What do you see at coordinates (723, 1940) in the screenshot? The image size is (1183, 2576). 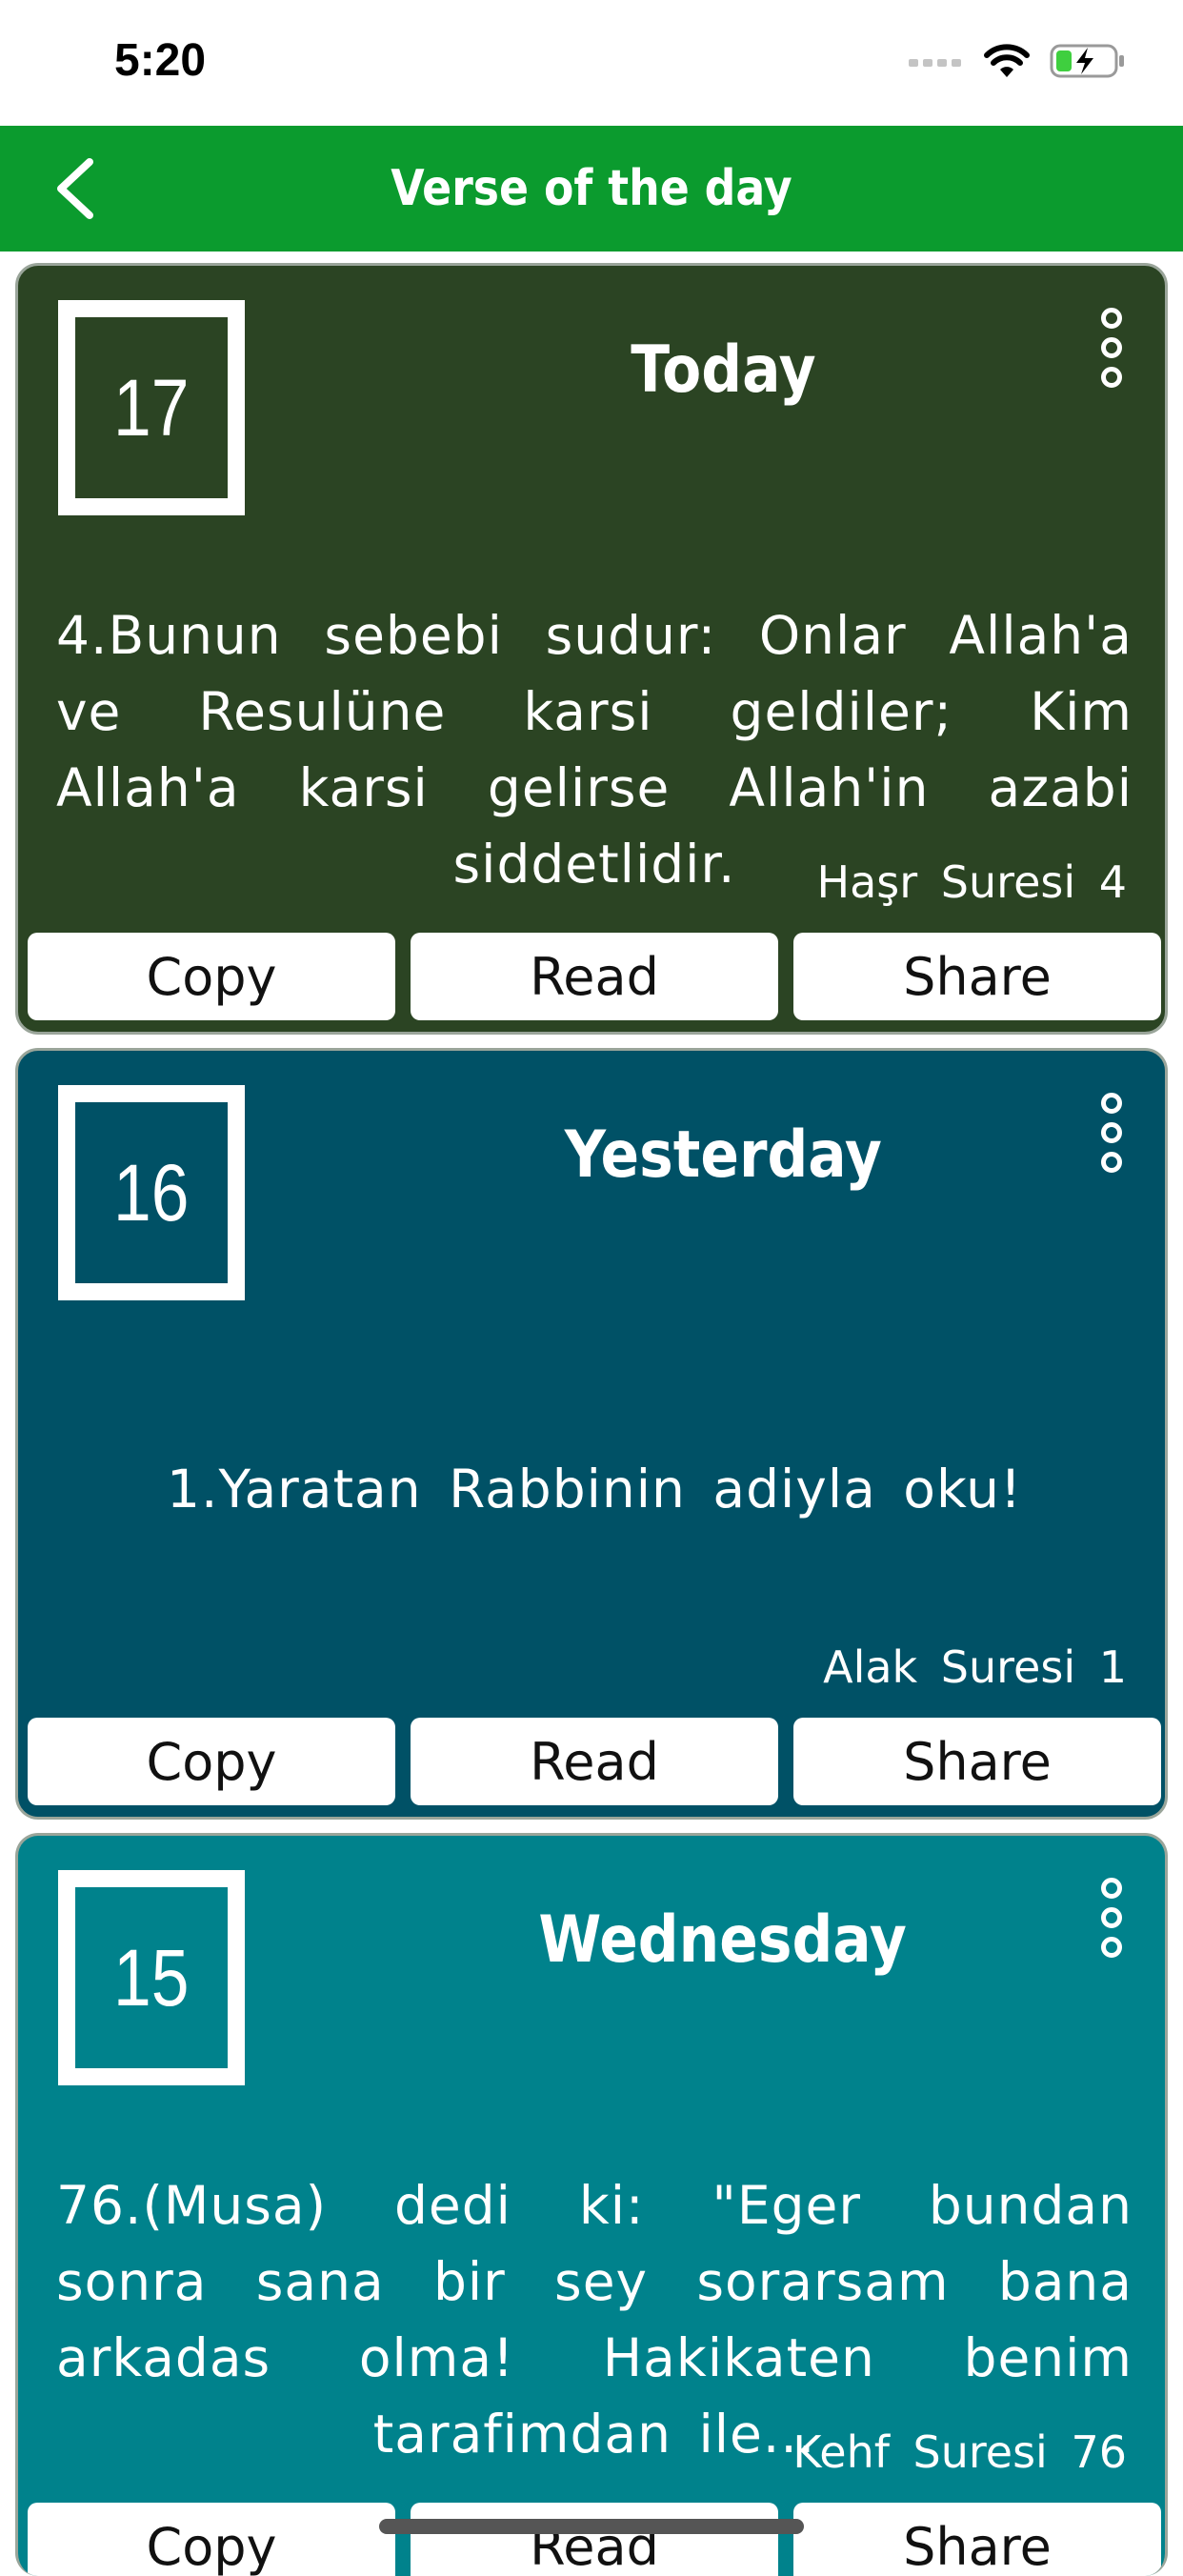 I see `day-label: Wednesday` at bounding box center [723, 1940].